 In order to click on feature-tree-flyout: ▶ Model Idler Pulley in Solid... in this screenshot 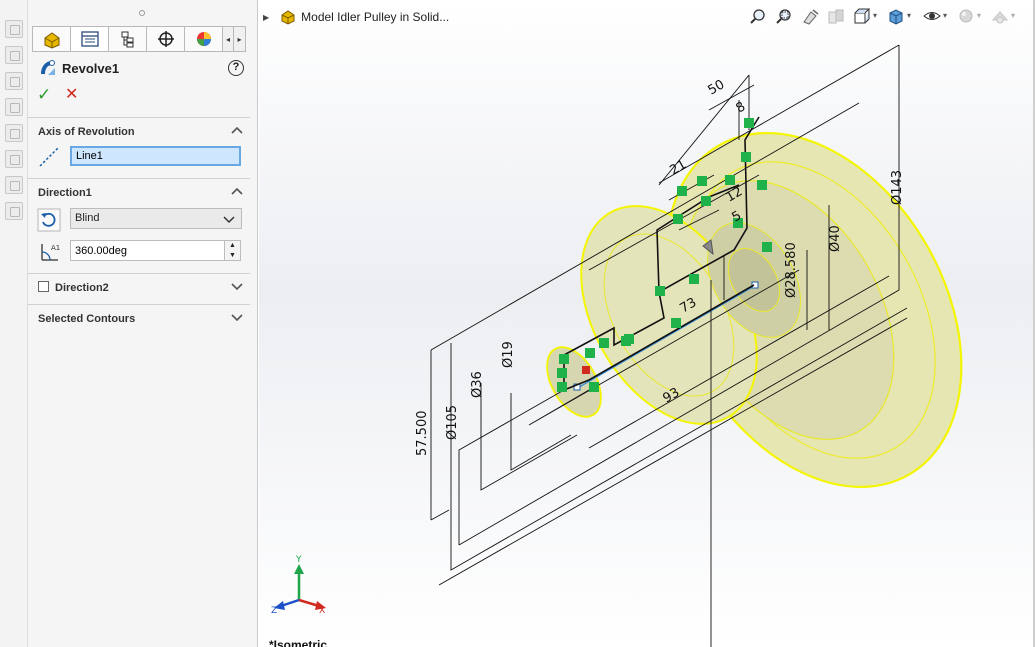, I will do `click(356, 17)`.